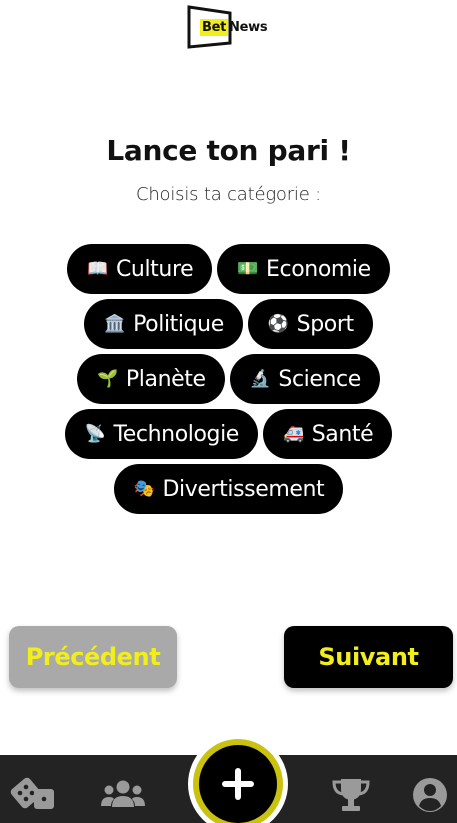 Image resolution: width=457 pixels, height=823 pixels. I want to click on category-chip-technologie: 📡 Technologie, so click(161, 434).